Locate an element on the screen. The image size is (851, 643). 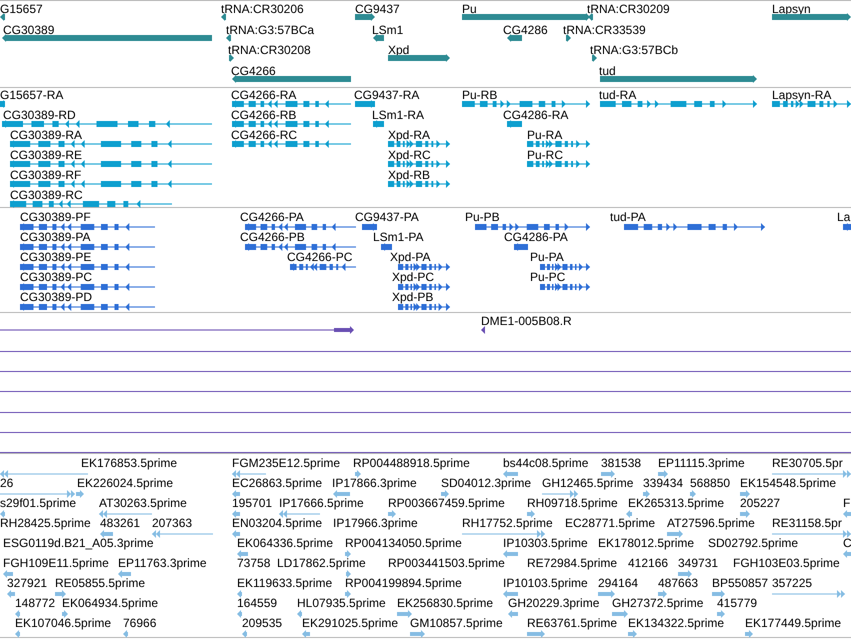
feature-label: FGM235E12.5prime is located at coordinates (286, 463).